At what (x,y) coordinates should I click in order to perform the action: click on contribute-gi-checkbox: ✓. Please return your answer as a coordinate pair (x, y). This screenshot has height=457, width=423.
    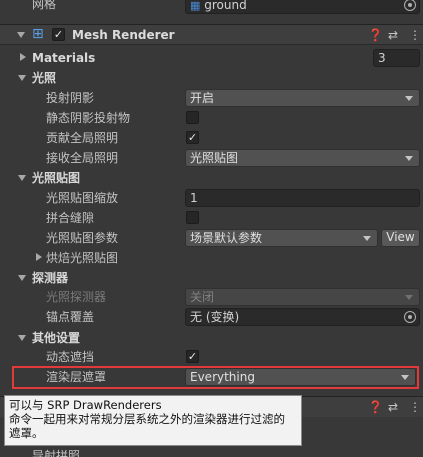
    Looking at the image, I should click on (192, 137).